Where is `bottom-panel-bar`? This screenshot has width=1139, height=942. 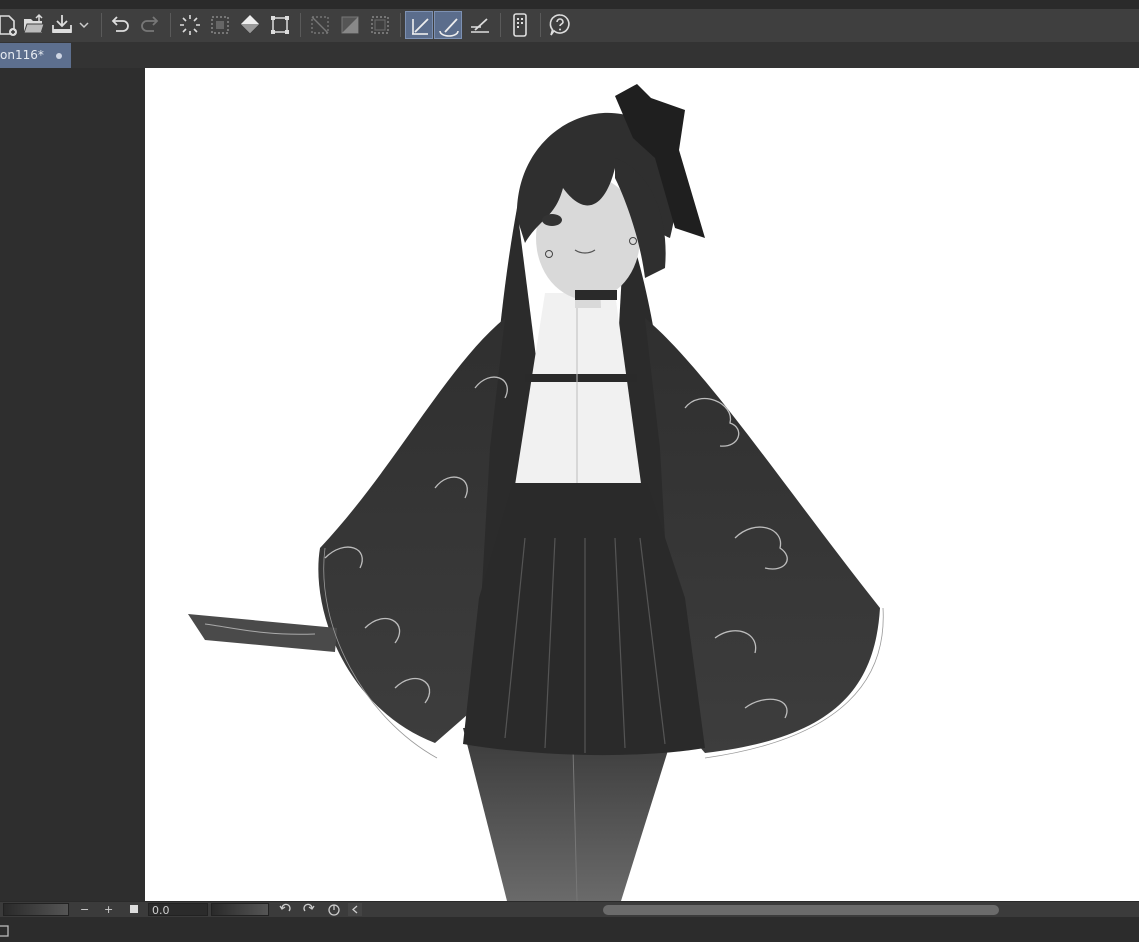
bottom-panel-bar is located at coordinates (569, 929).